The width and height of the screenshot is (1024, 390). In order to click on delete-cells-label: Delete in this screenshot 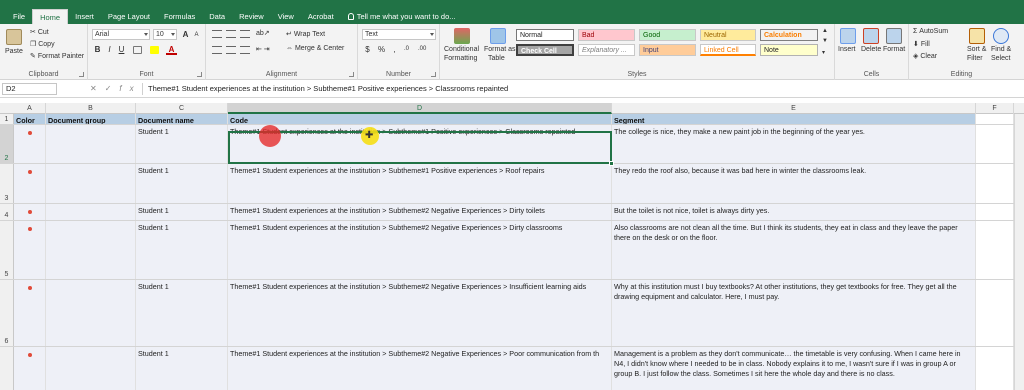, I will do `click(871, 49)`.